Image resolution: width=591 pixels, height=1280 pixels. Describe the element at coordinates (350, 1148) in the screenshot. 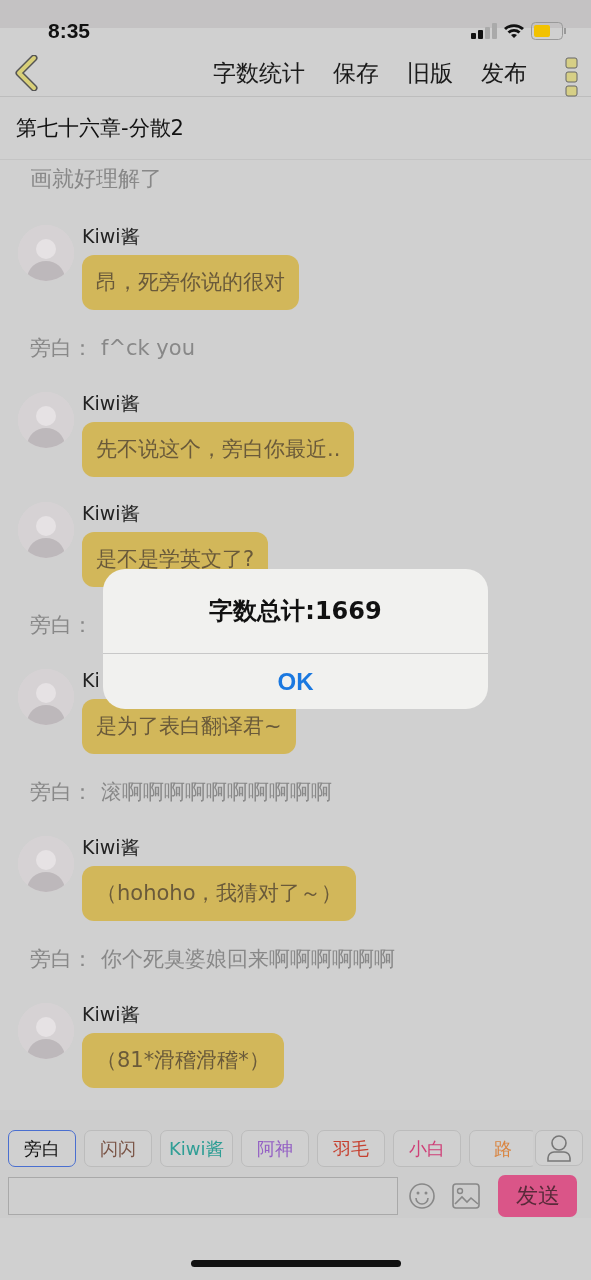

I see `role-chip: 羽毛` at that location.